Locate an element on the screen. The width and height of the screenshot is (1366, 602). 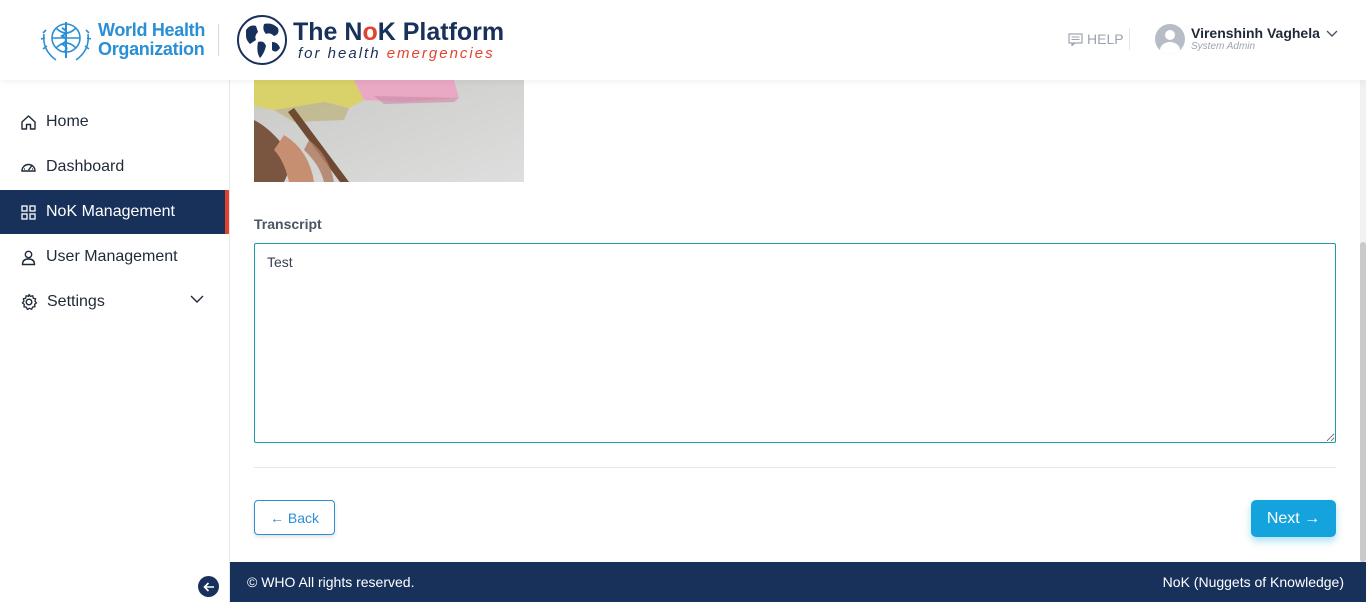
help-label: HELP is located at coordinates (1105, 39).